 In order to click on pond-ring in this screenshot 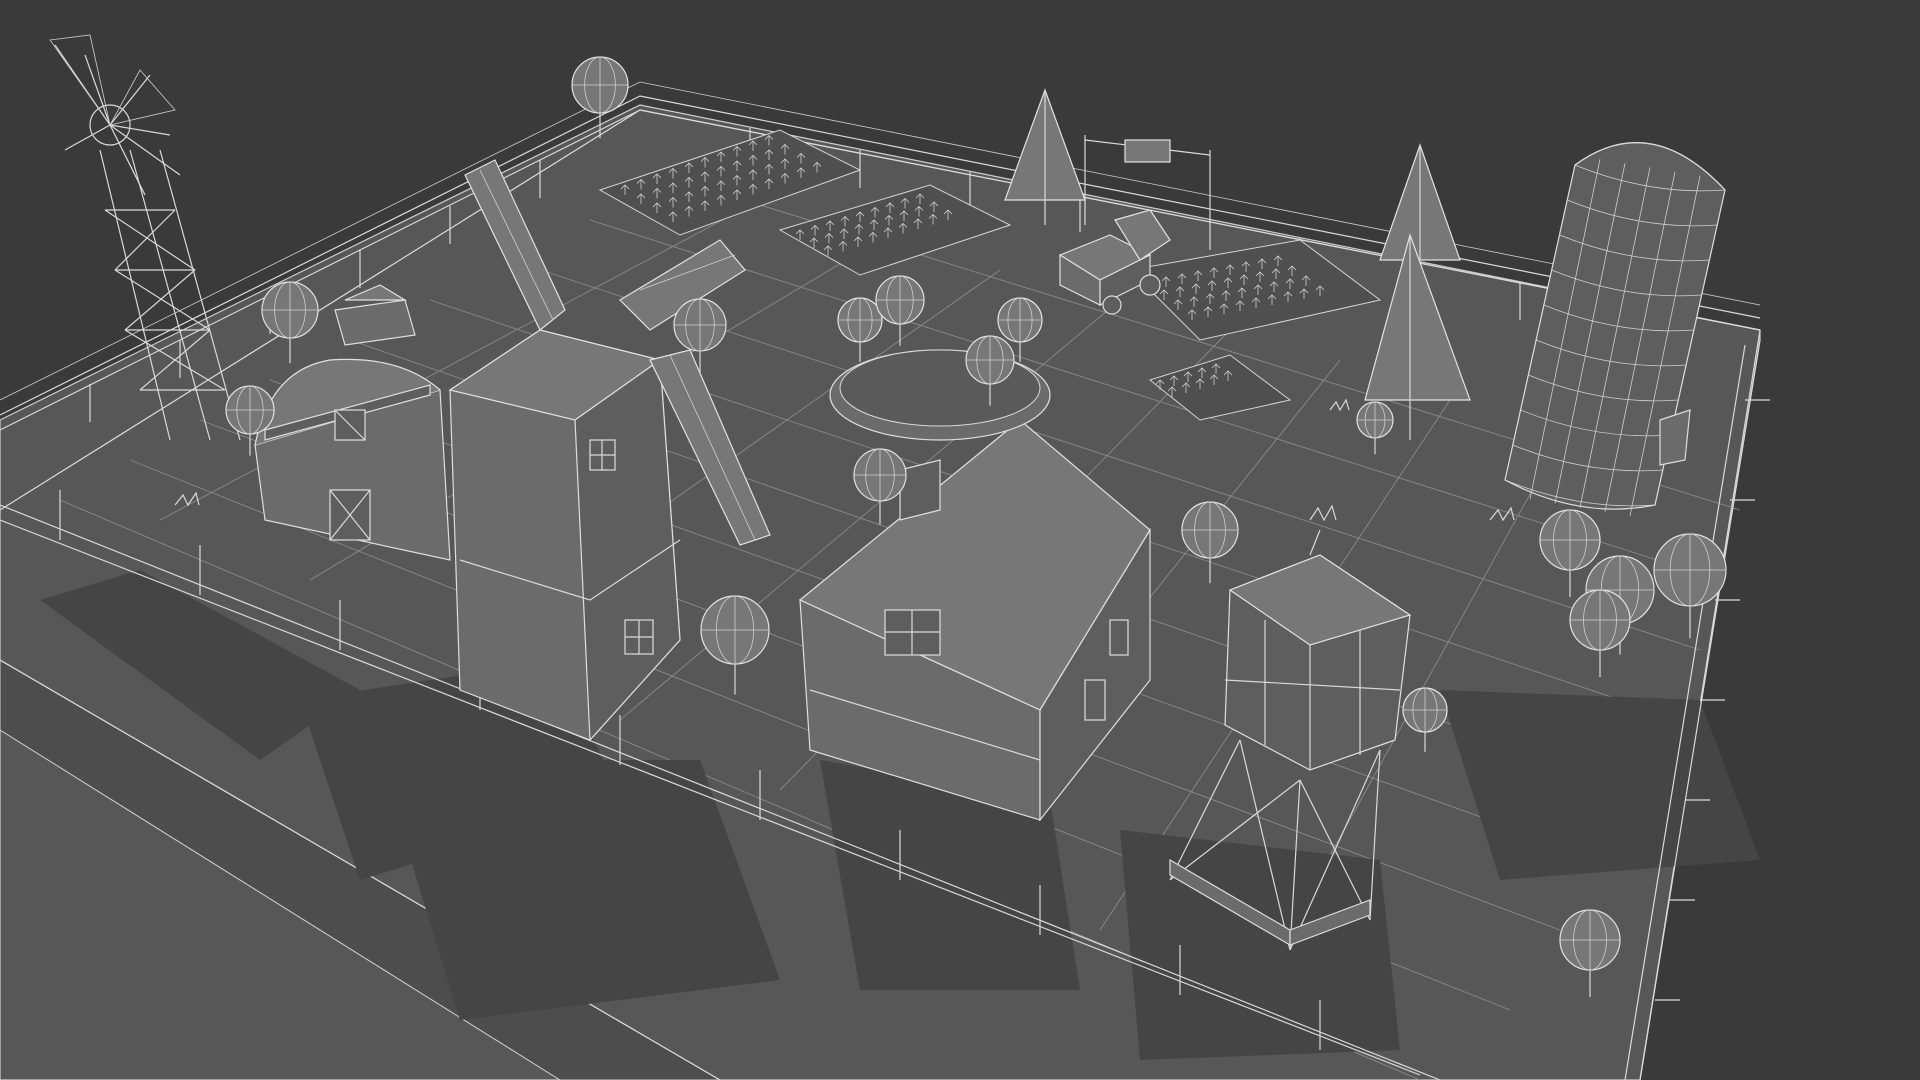, I will do `click(940, 395)`.